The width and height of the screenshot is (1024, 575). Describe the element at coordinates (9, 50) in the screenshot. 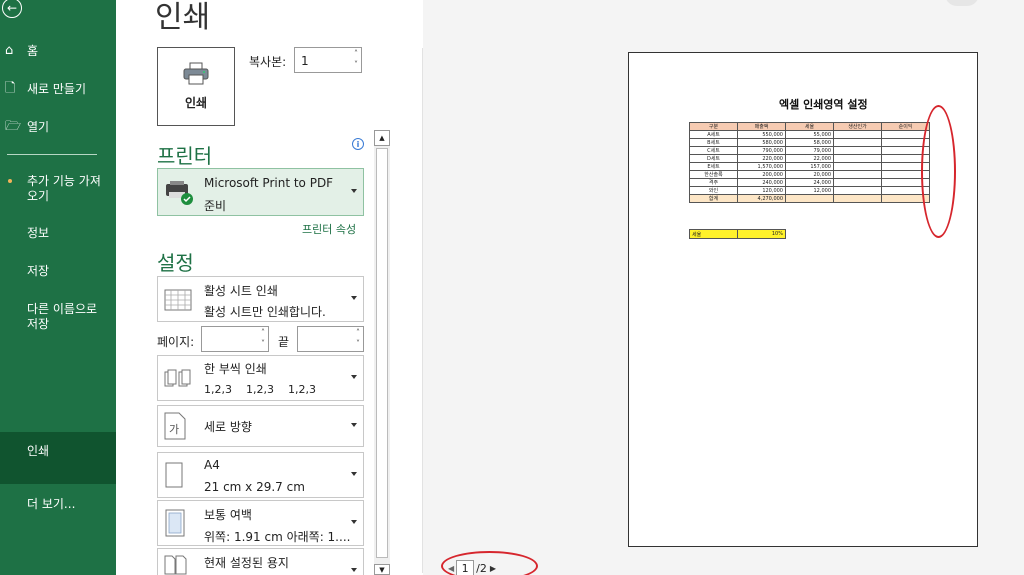

I see `home-icon: ⌂` at that location.